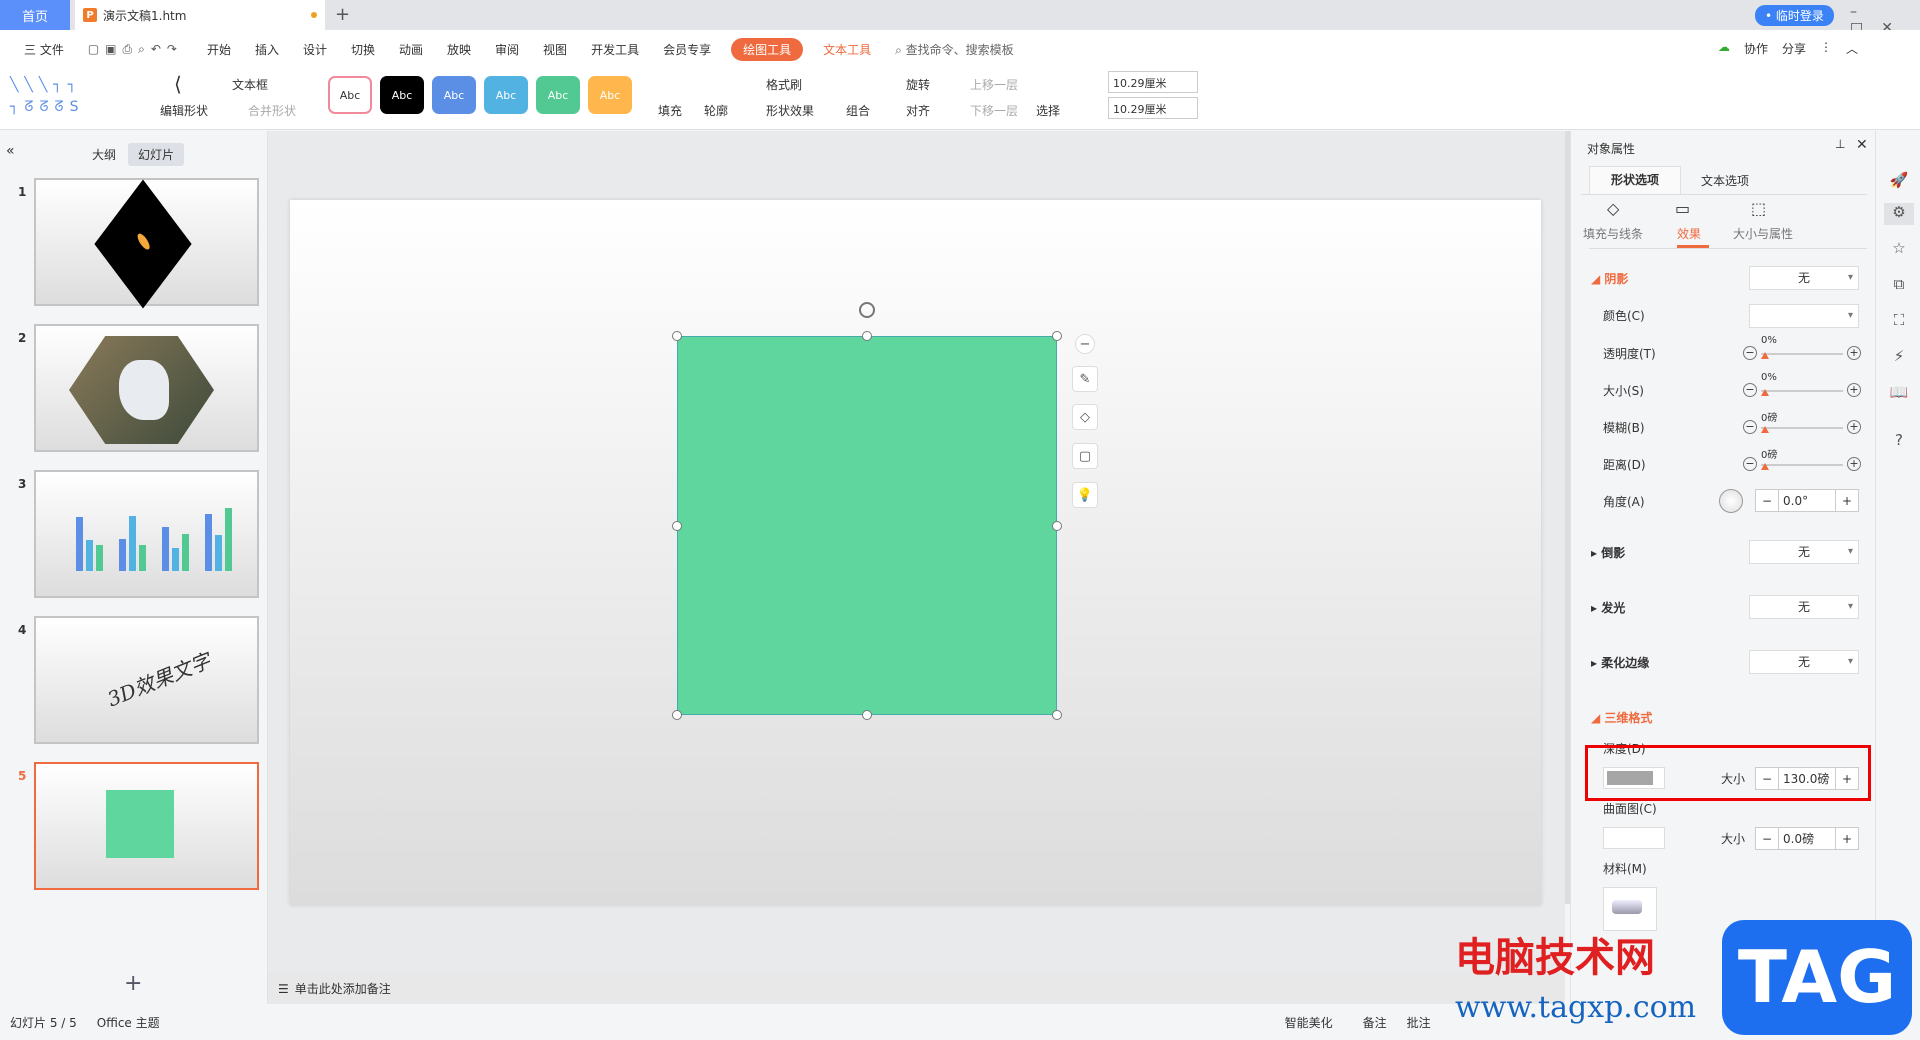 Image resolution: width=1920 pixels, height=1040 pixels. I want to click on tab-text-tools: 文本工具, so click(847, 49).